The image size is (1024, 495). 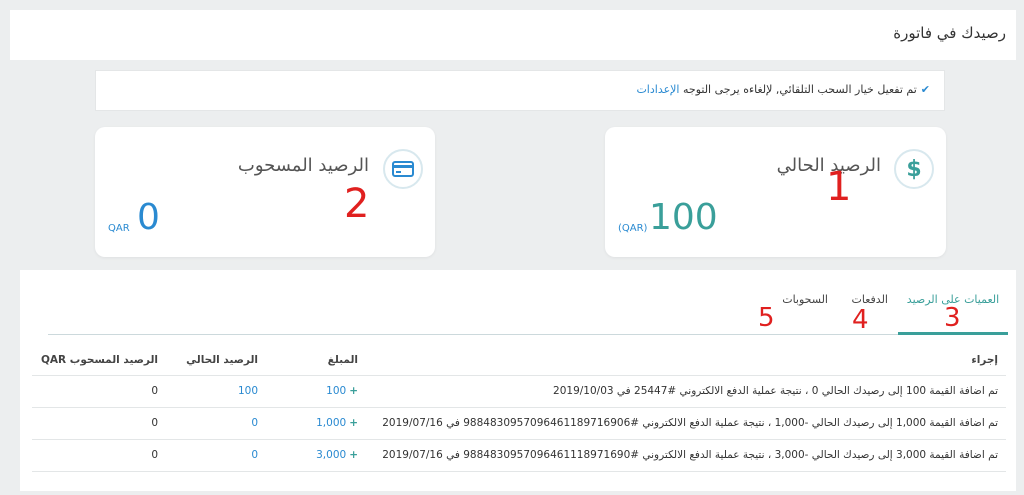 I want to click on cell-amount-value: 3,000, so click(x=331, y=455).